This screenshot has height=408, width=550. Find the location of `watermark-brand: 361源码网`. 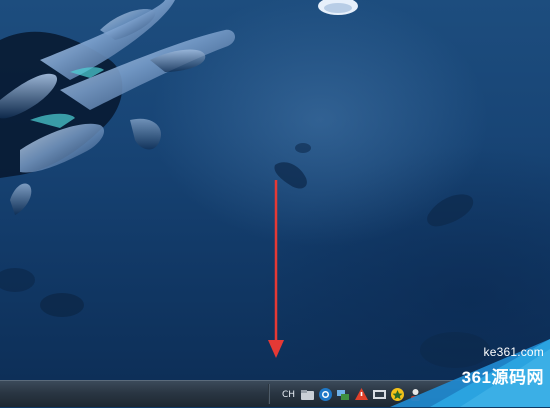

watermark-brand: 361源码网 is located at coordinates (502, 377).